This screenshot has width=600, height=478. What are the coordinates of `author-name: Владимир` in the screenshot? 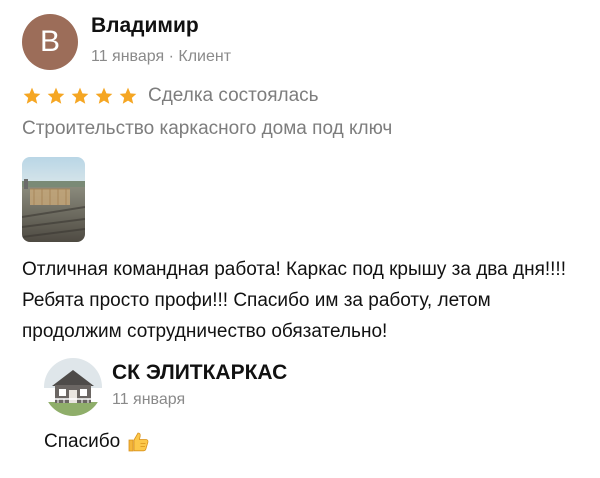 It's located at (145, 26).